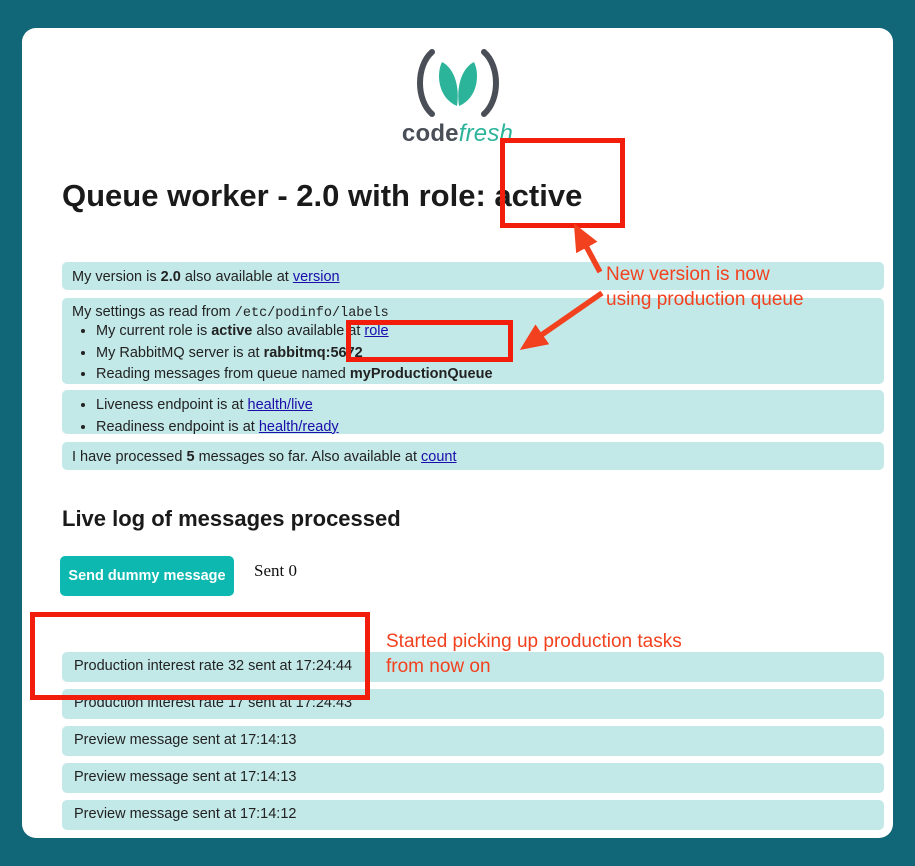  Describe the element at coordinates (486, 133) in the screenshot. I see `brand-word-fresh: fresh` at that location.